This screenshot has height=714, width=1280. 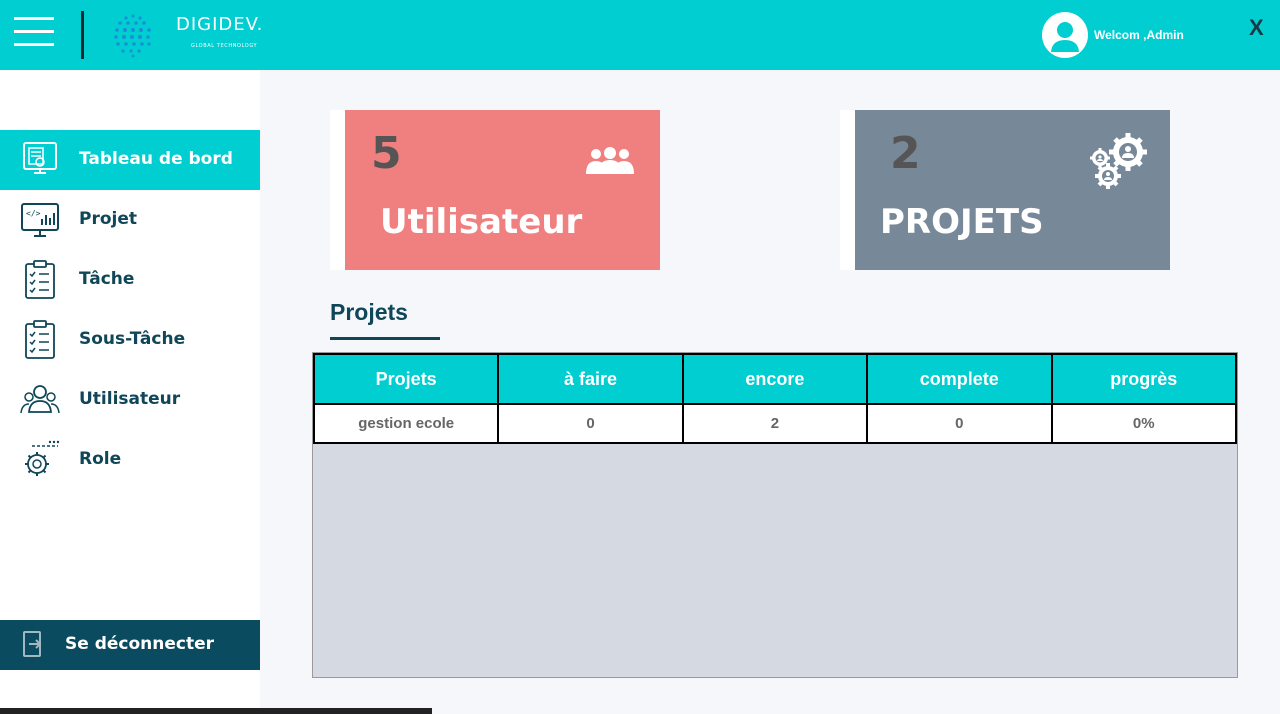 What do you see at coordinates (1144, 379) in the screenshot?
I see `column-header-progres: progrès` at bounding box center [1144, 379].